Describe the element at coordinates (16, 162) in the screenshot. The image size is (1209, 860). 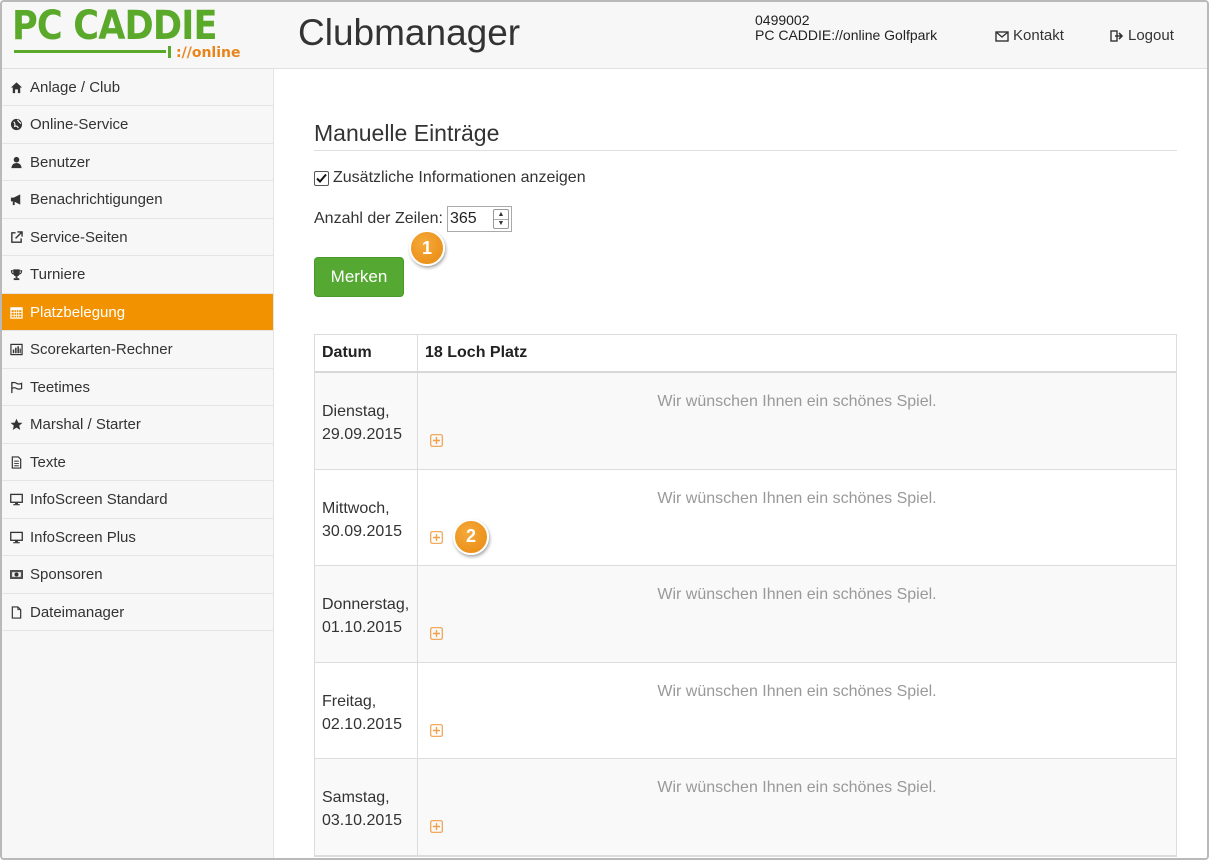
I see `user-icon` at that location.